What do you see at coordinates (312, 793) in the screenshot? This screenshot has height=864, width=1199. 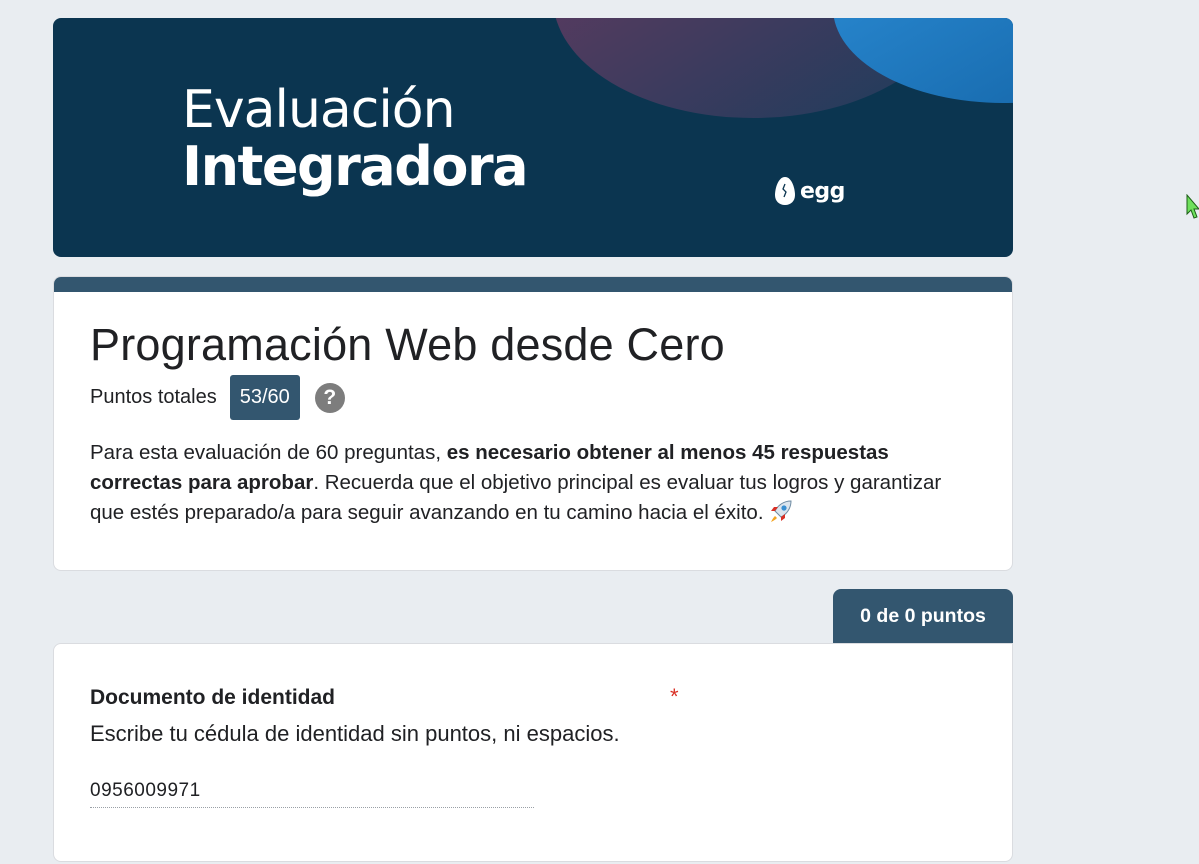 I see `identity-document-answer: 0956009971` at bounding box center [312, 793].